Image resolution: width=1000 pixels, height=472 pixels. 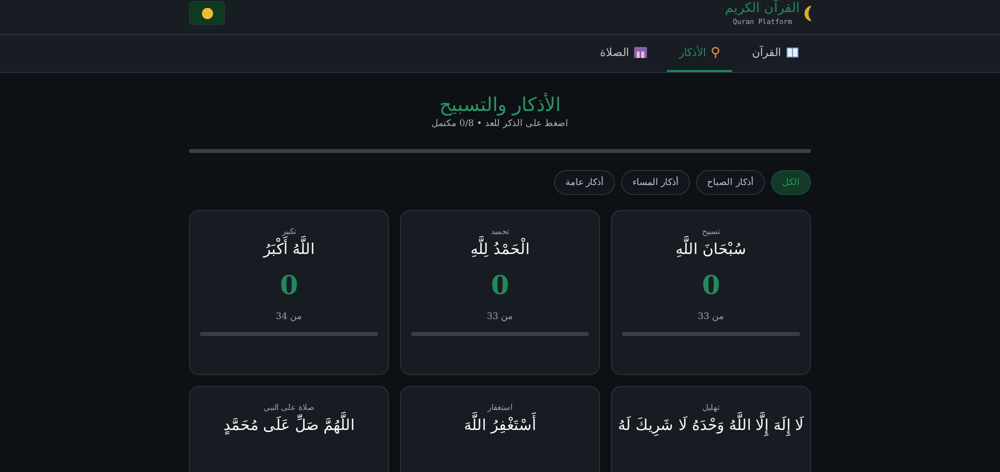 I want to click on dhikr-text: أَسْتَغْفِرُ اللَّهَ, so click(x=500, y=425).